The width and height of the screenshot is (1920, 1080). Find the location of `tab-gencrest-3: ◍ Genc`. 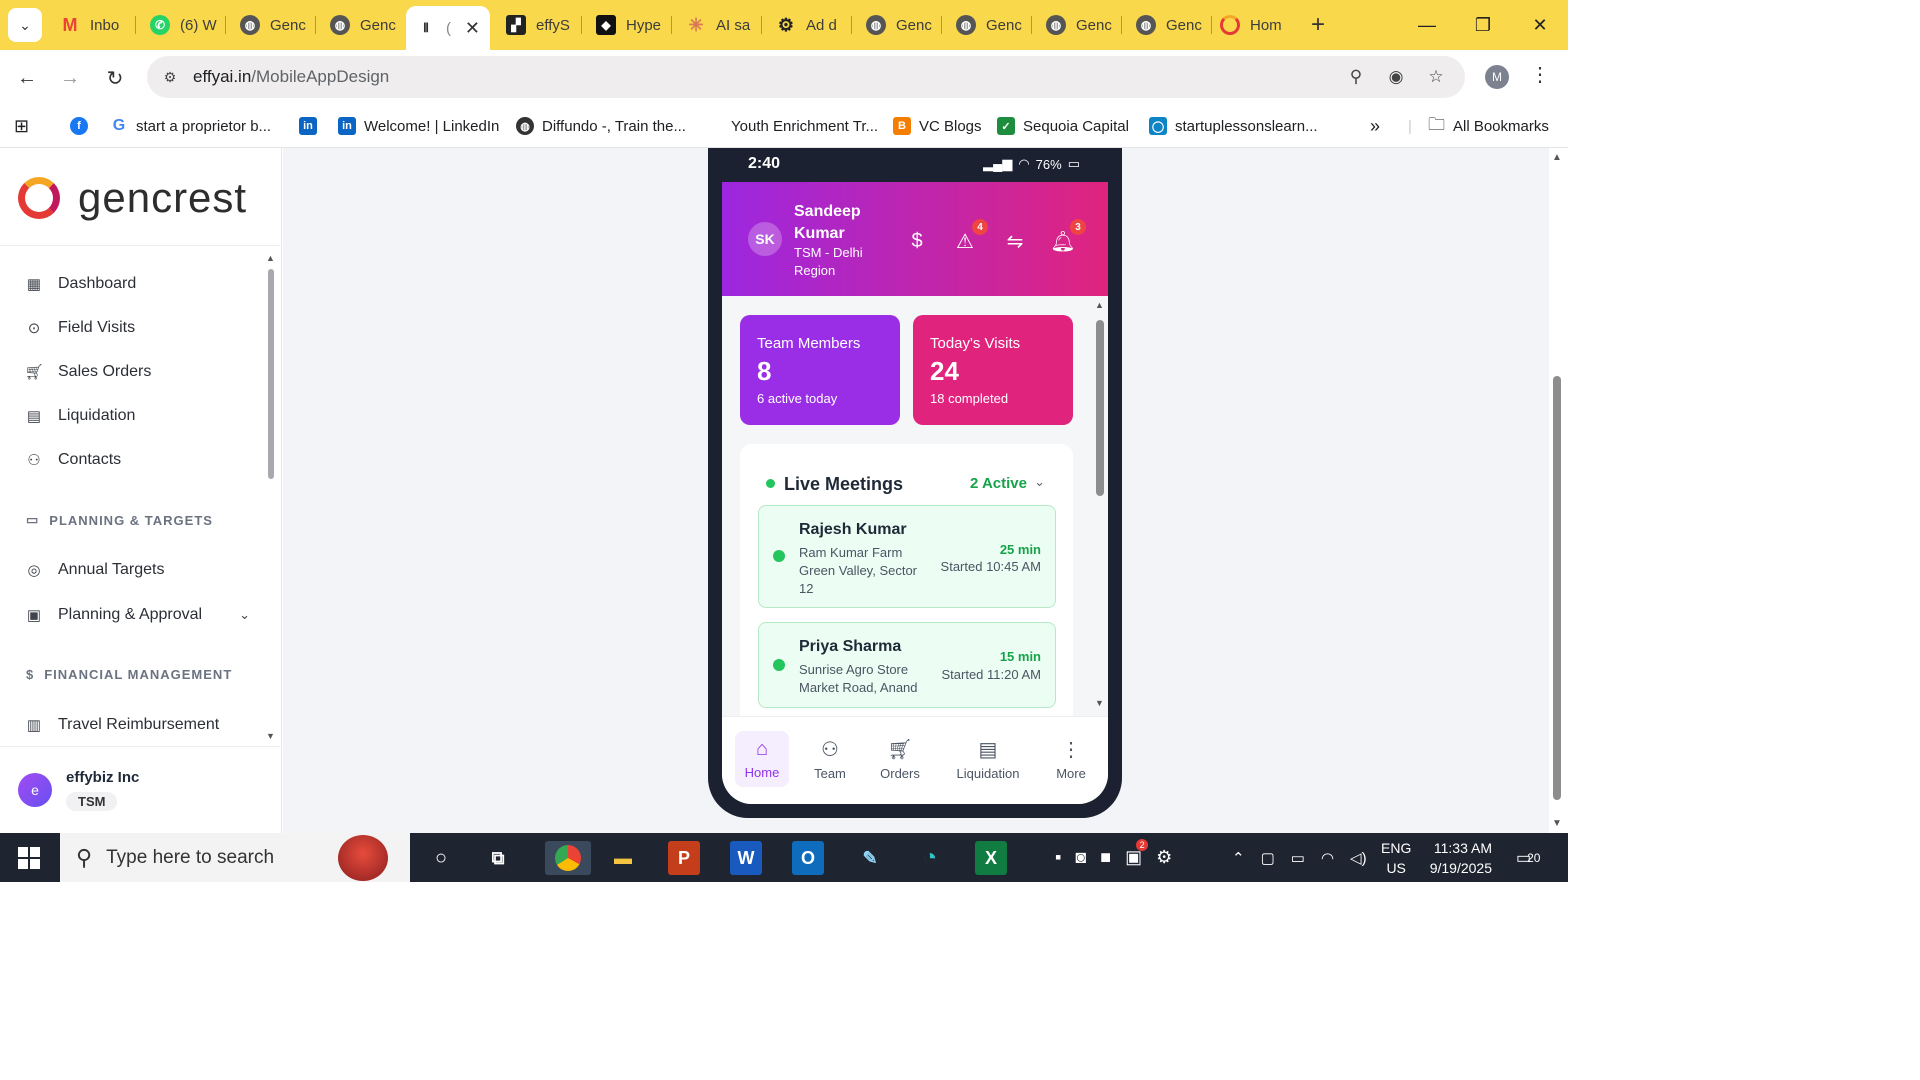

tab-gencrest-3: ◍ Genc is located at coordinates (899, 25).